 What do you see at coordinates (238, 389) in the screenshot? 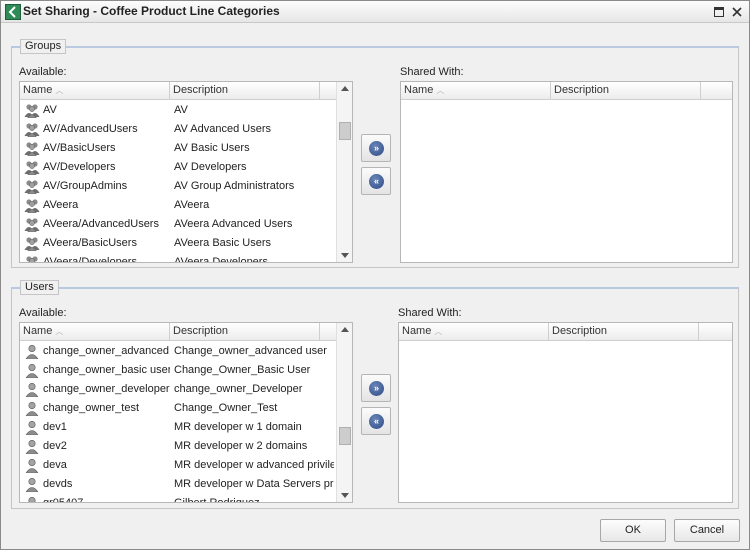
I see `row-description: change_owner_Developer` at bounding box center [238, 389].